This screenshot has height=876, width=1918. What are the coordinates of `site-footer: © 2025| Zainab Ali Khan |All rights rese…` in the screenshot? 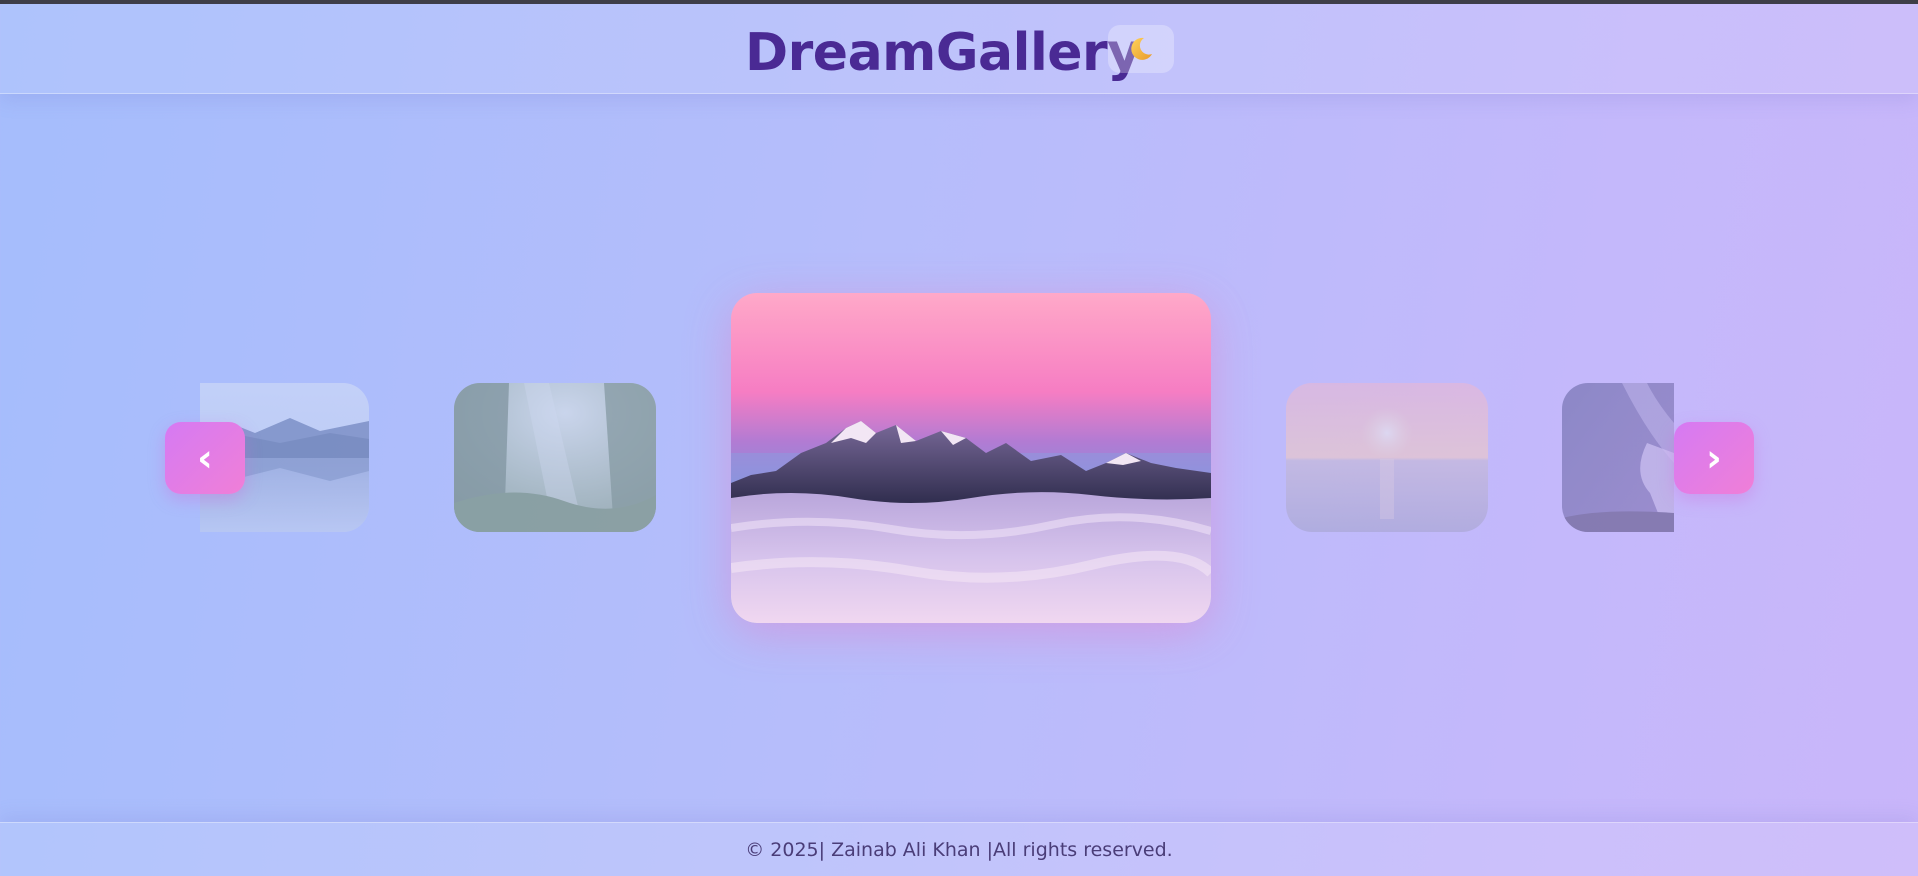 It's located at (959, 849).